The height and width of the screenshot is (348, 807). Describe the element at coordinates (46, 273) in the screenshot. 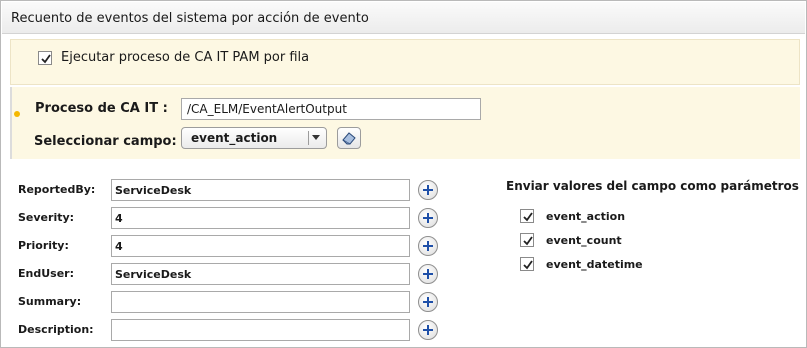

I see `param-label-enduser: EndUser:` at that location.